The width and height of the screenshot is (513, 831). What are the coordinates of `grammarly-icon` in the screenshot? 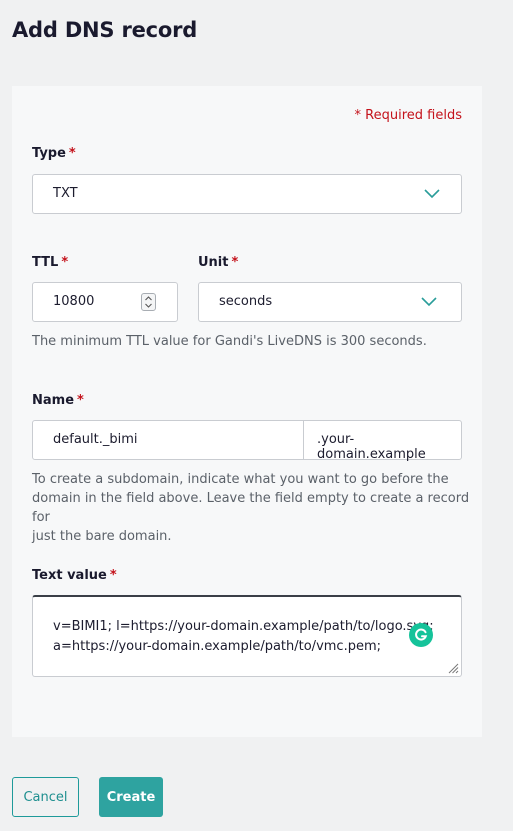 It's located at (421, 635).